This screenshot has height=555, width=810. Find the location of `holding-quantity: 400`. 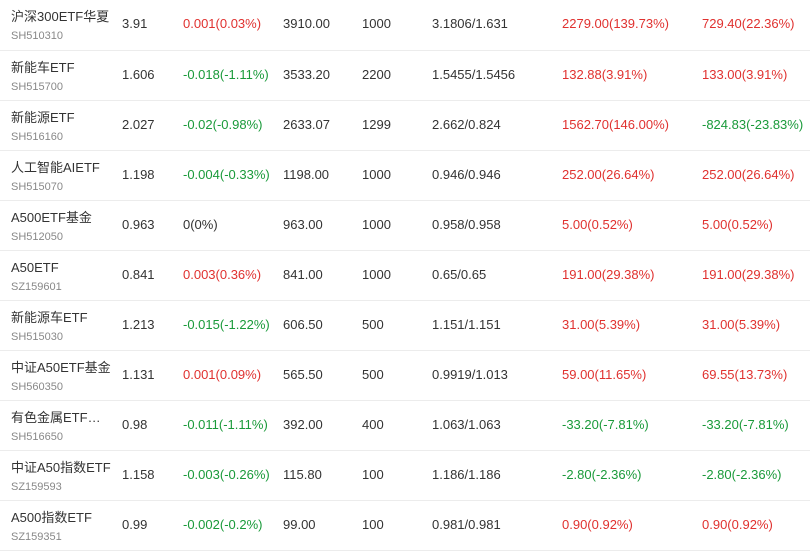

holding-quantity: 400 is located at coordinates (373, 424).